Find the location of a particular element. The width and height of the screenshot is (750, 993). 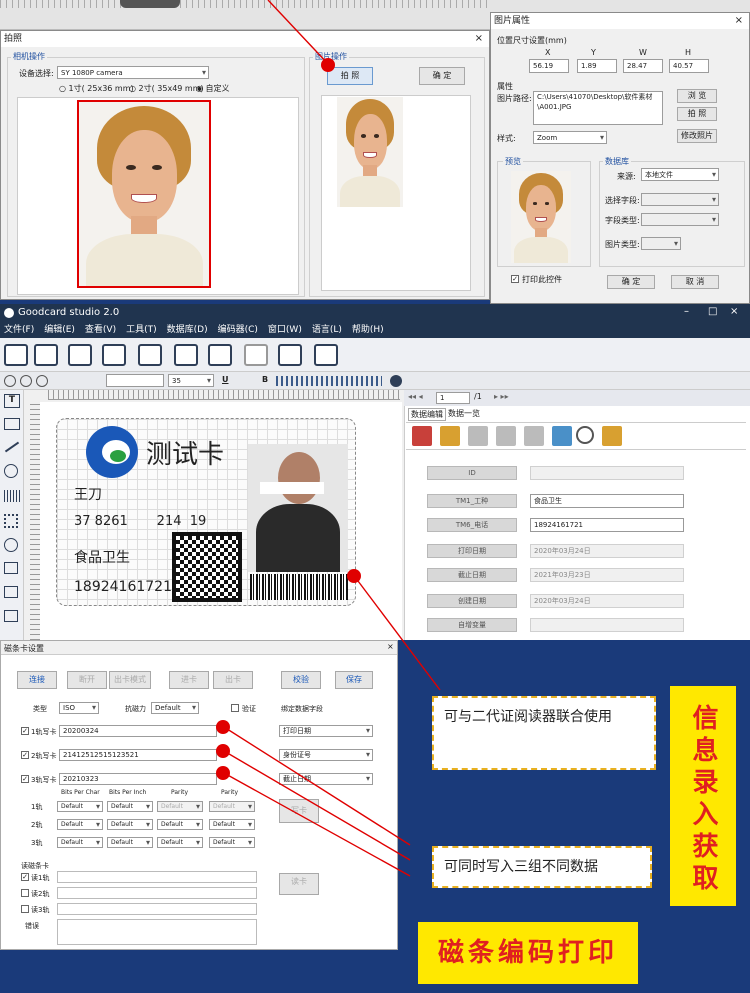

minimize-icon: – is located at coordinates (686, 311).